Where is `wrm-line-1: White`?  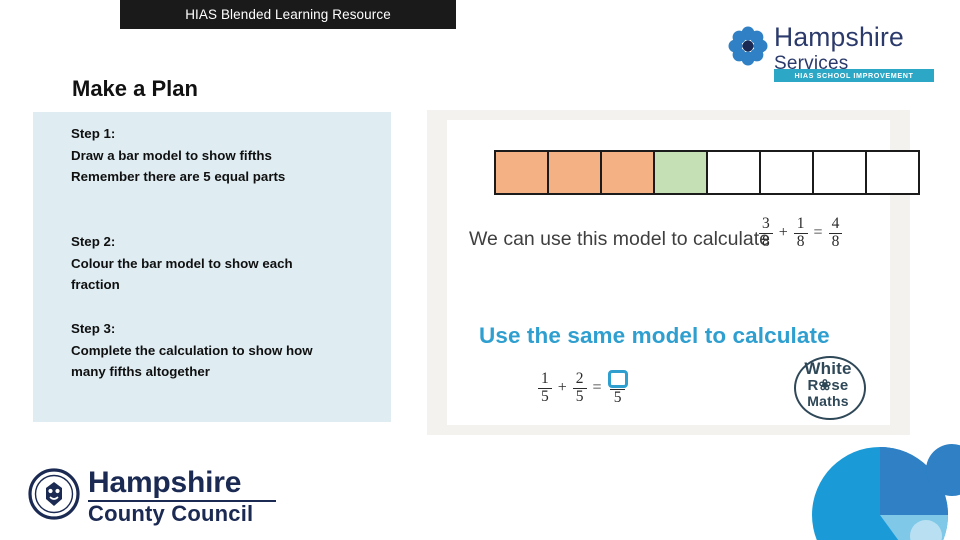 wrm-line-1: White is located at coordinates (828, 368).